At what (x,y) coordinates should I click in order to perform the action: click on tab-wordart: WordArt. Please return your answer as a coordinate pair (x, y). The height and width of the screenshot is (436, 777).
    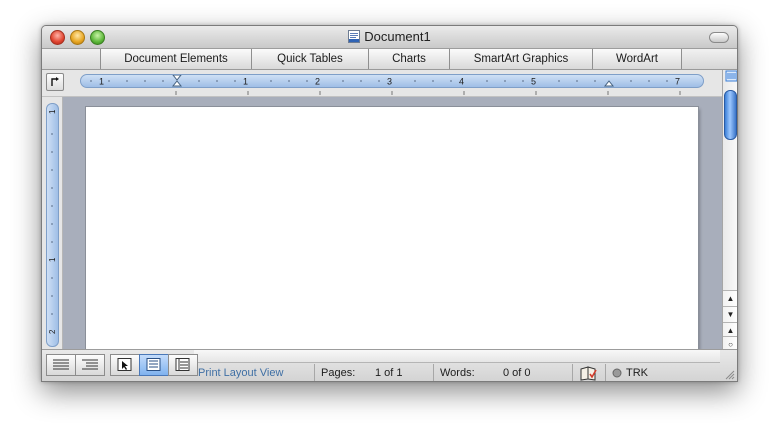
    Looking at the image, I should click on (637, 59).